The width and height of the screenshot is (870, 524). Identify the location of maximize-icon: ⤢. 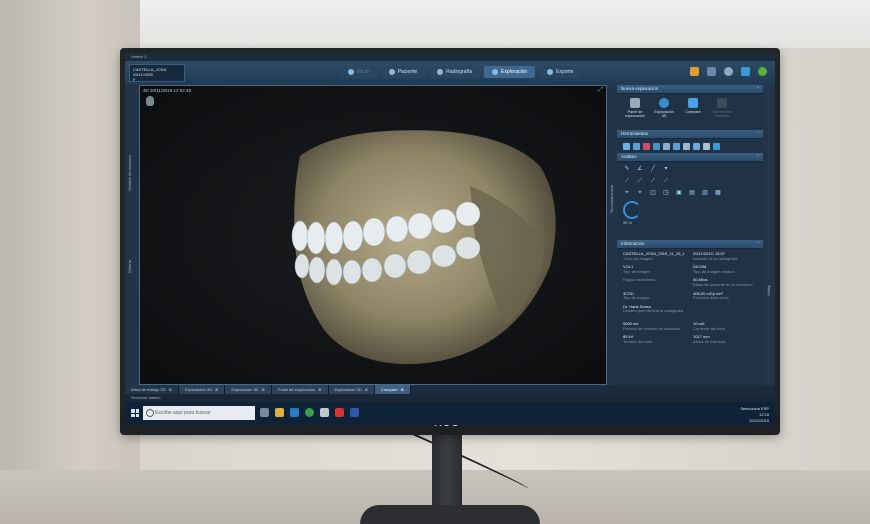
(600, 90).